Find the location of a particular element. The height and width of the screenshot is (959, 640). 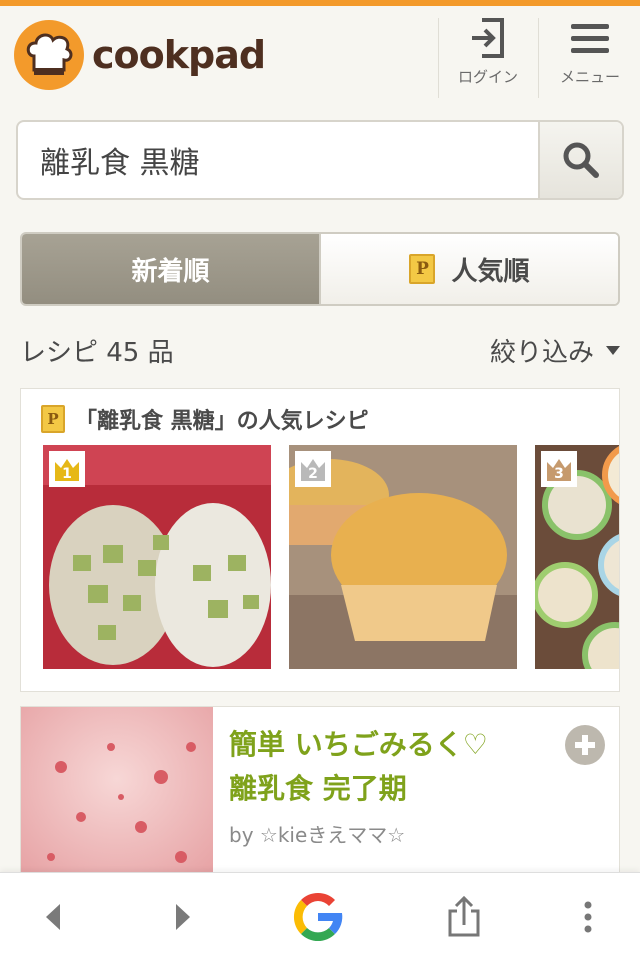

tab-popular-label: 人気順 is located at coordinates (490, 271).